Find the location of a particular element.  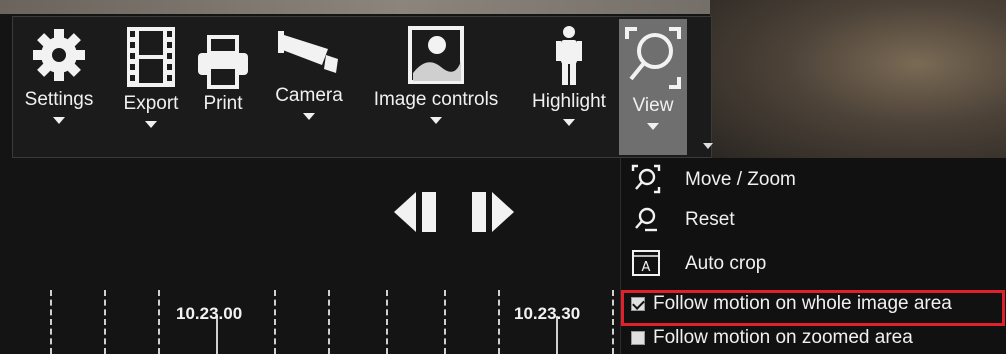

highlight-label: Highlight is located at coordinates (569, 101).